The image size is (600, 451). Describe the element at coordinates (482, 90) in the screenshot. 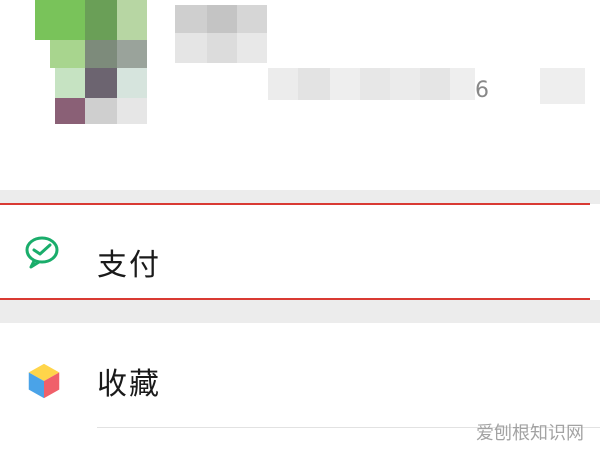

I see `wechat-id-suffix: 6` at that location.